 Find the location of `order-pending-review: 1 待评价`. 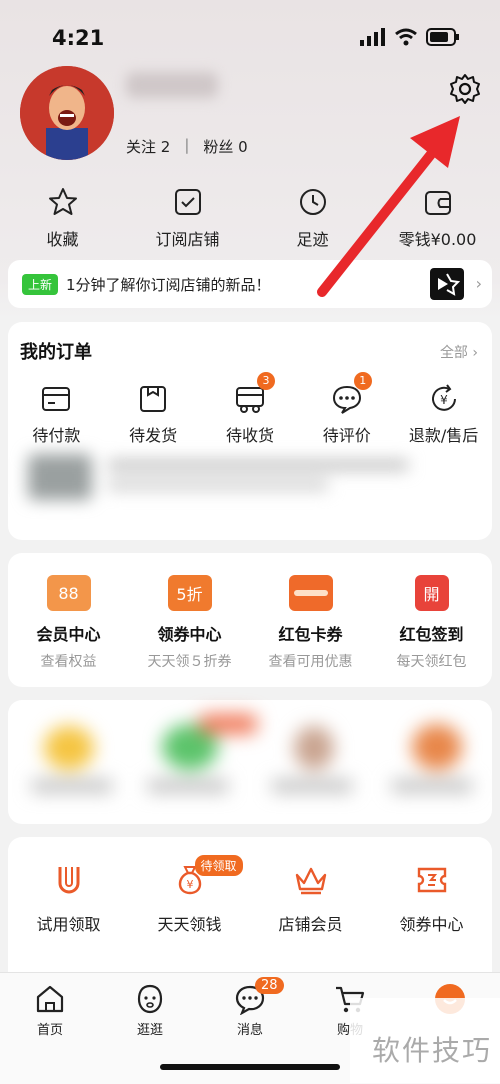

order-pending-review: 1 待评价 is located at coordinates (347, 409).